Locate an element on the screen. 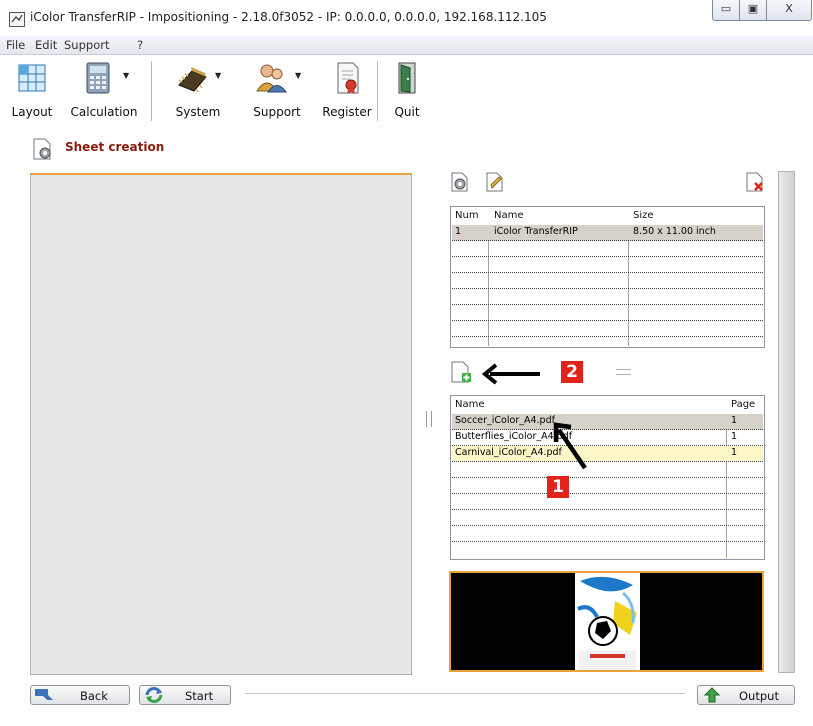 The image size is (813, 726). calculation-dropdown-icon: ▼ is located at coordinates (126, 75).